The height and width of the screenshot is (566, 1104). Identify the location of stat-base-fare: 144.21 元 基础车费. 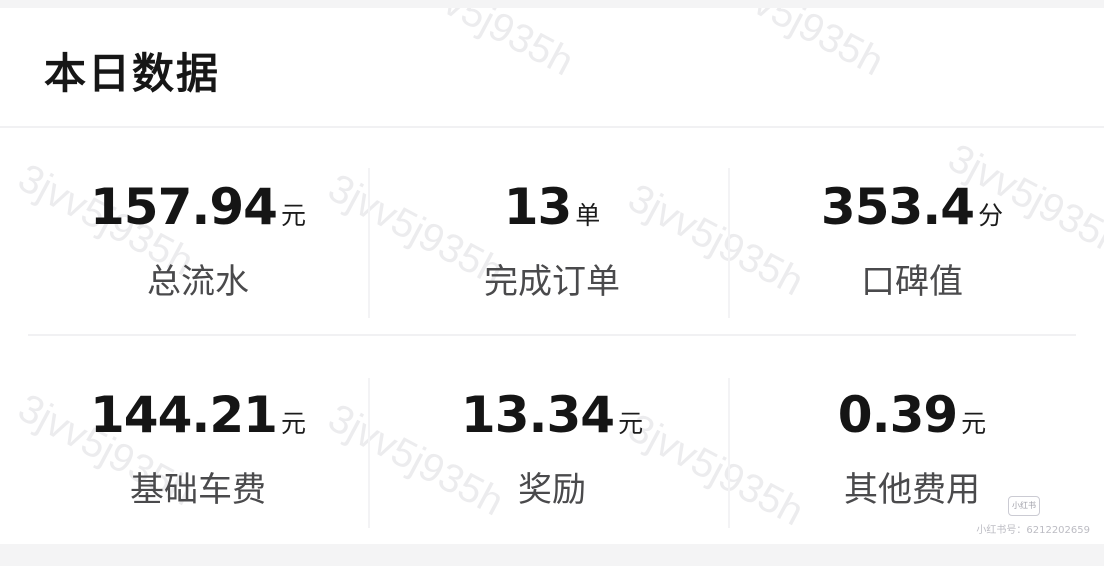
(198, 436).